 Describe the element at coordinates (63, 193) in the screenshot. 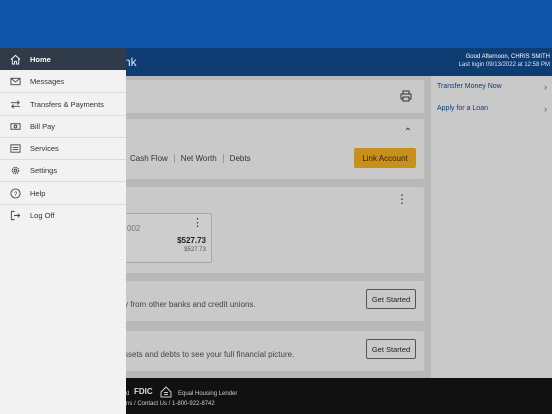

I see `drawer-item-help: ? Help` at that location.